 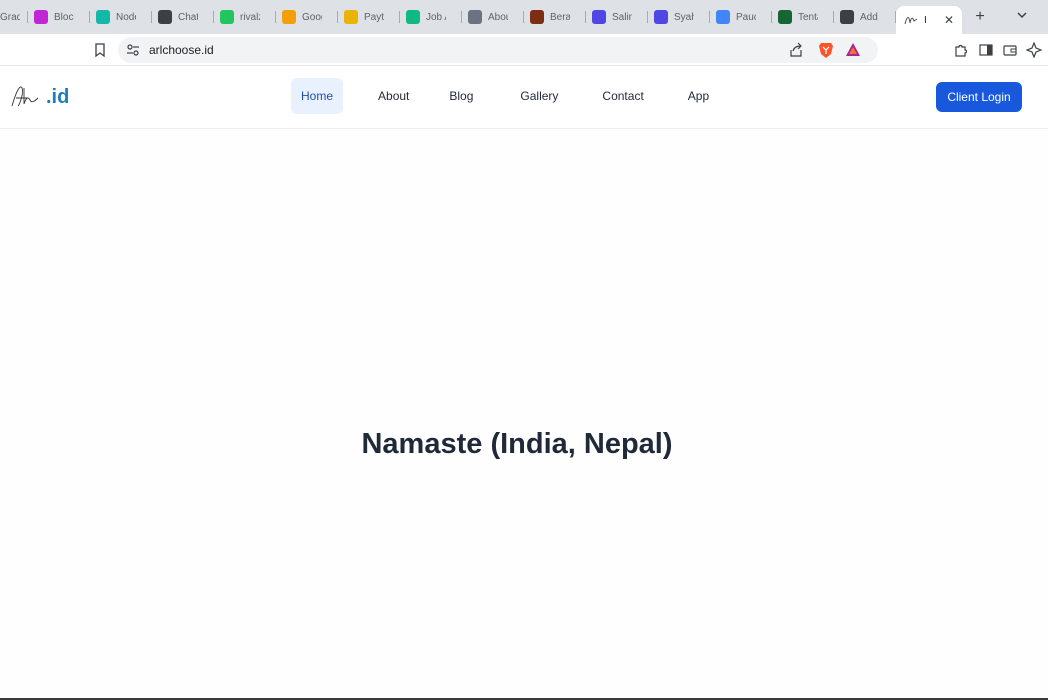 What do you see at coordinates (188, 17) in the screenshot?
I see `browser-tab-title: Chat` at bounding box center [188, 17].